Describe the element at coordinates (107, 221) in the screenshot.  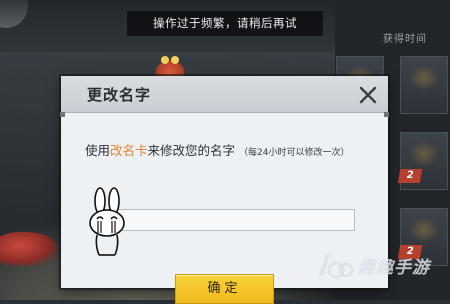
I see `rabbit-sticker-icon` at that location.